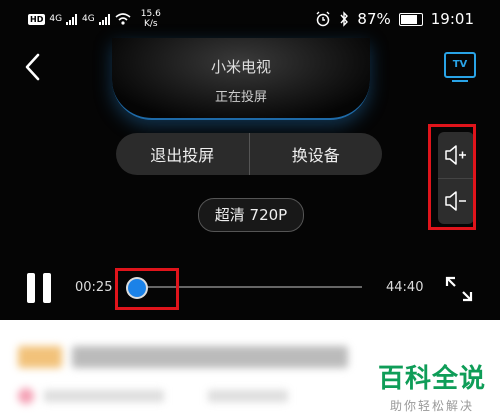 The height and width of the screenshot is (418, 500). I want to click on watermark-title: 百科全说, so click(431, 379).